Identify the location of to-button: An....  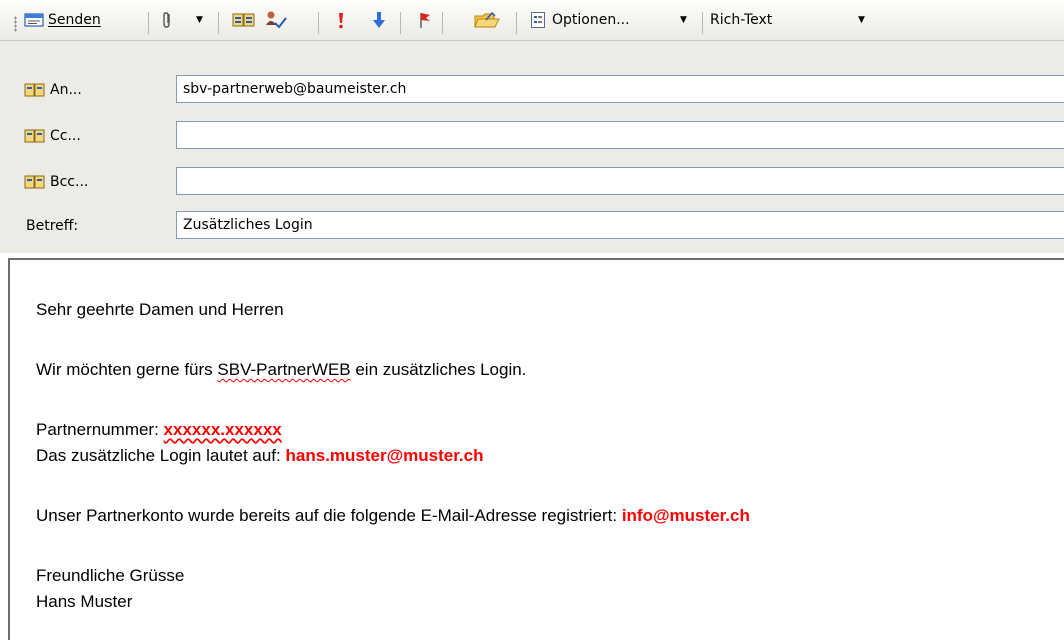
(99, 90).